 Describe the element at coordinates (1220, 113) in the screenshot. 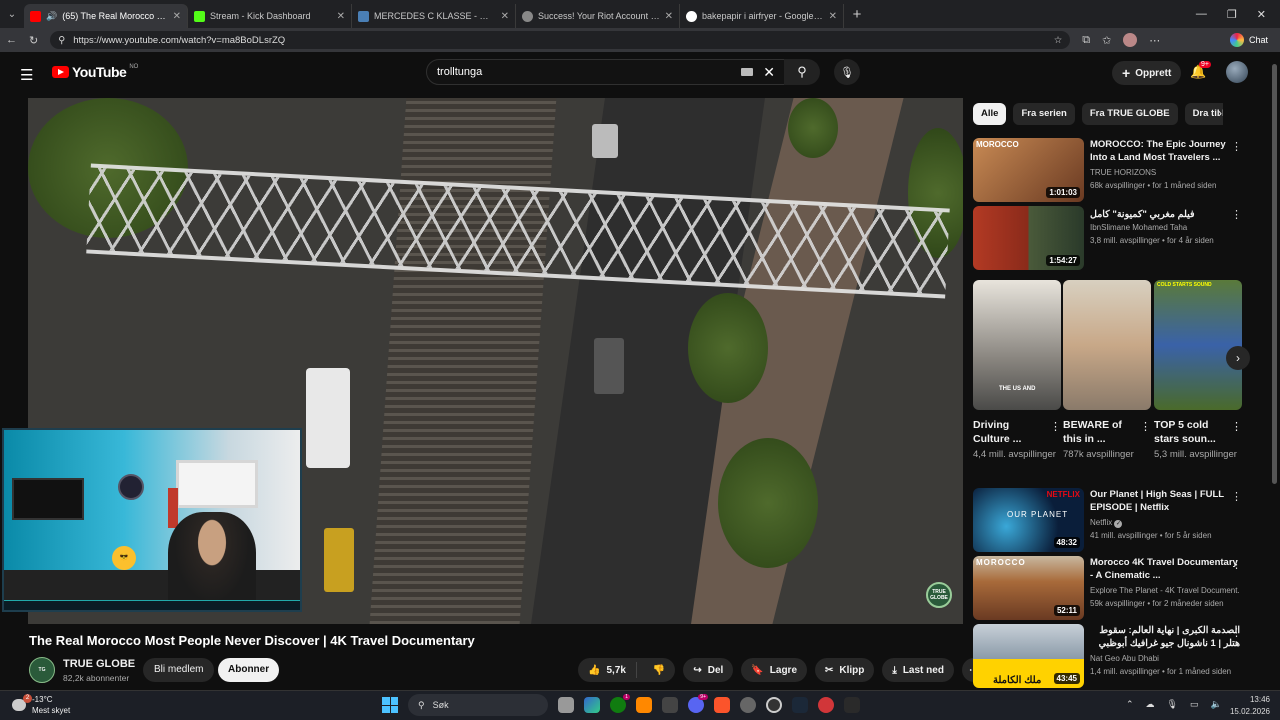

I see `chevron-right-icon: ›` at that location.